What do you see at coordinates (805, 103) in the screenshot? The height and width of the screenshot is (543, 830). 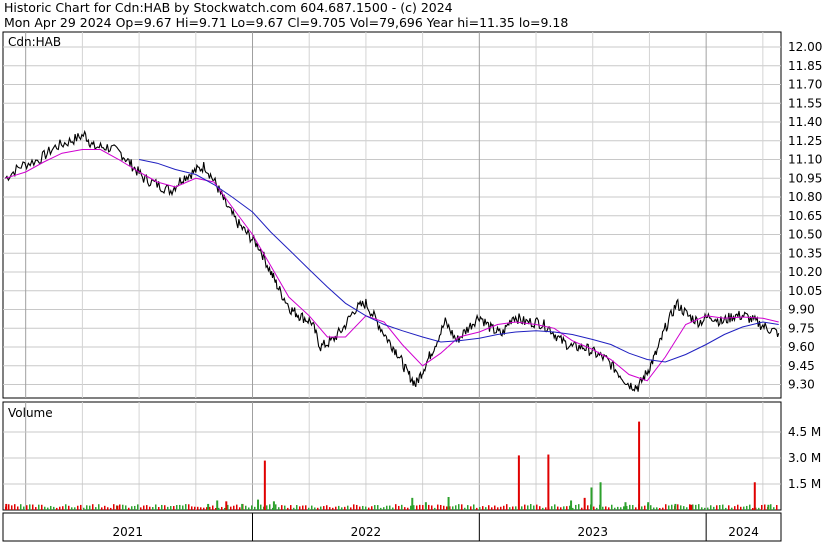 I see `price-tick-label: 11.55` at bounding box center [805, 103].